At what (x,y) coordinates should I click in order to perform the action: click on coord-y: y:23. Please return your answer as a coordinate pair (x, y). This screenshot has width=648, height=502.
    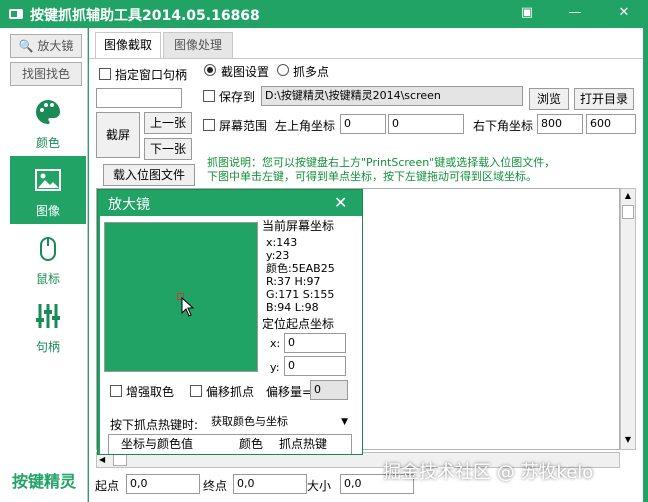
    Looking at the image, I should click on (278, 255).